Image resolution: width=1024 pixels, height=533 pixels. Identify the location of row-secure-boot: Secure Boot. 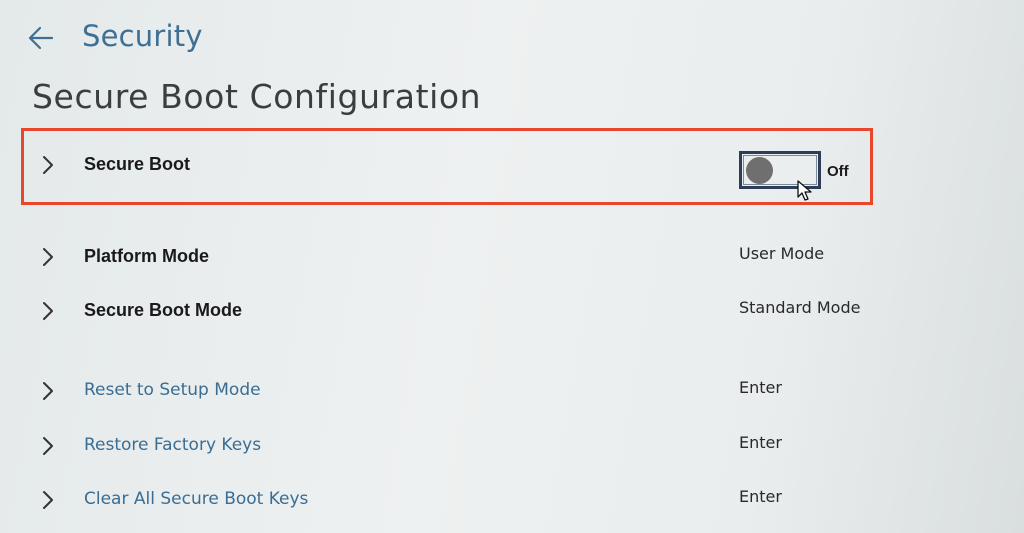
(512, 168).